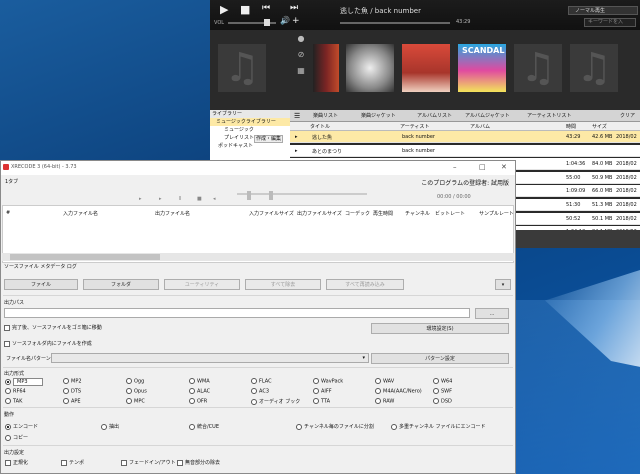 This screenshot has height=474, width=640. What do you see at coordinates (140, 199) in the screenshot?
I see `rewind-icon: ▸` at bounding box center [140, 199].